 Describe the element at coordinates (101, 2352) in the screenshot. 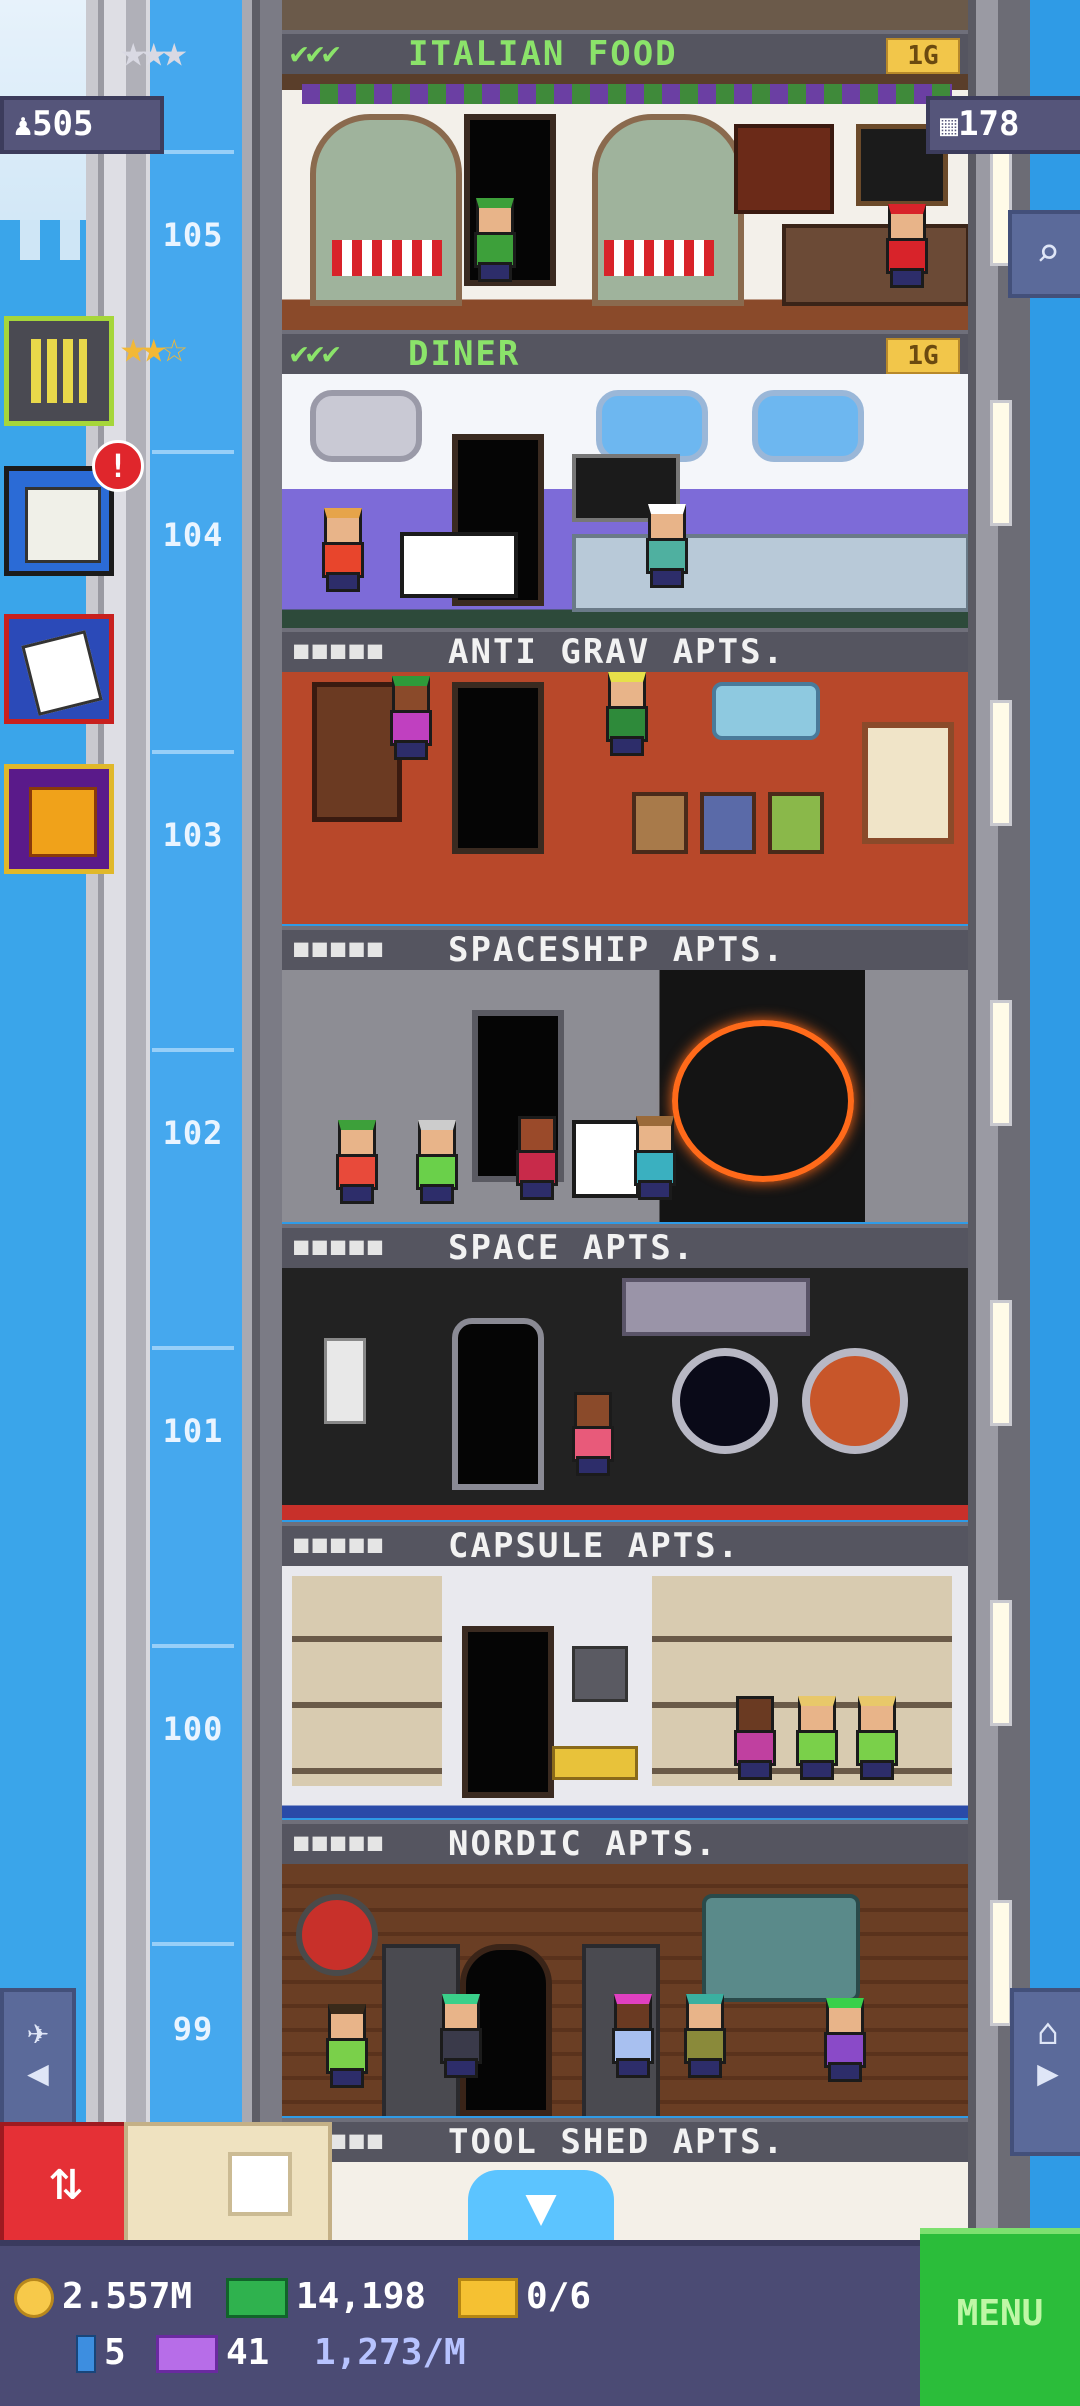

I see `tower-bux-stat: 5` at that location.